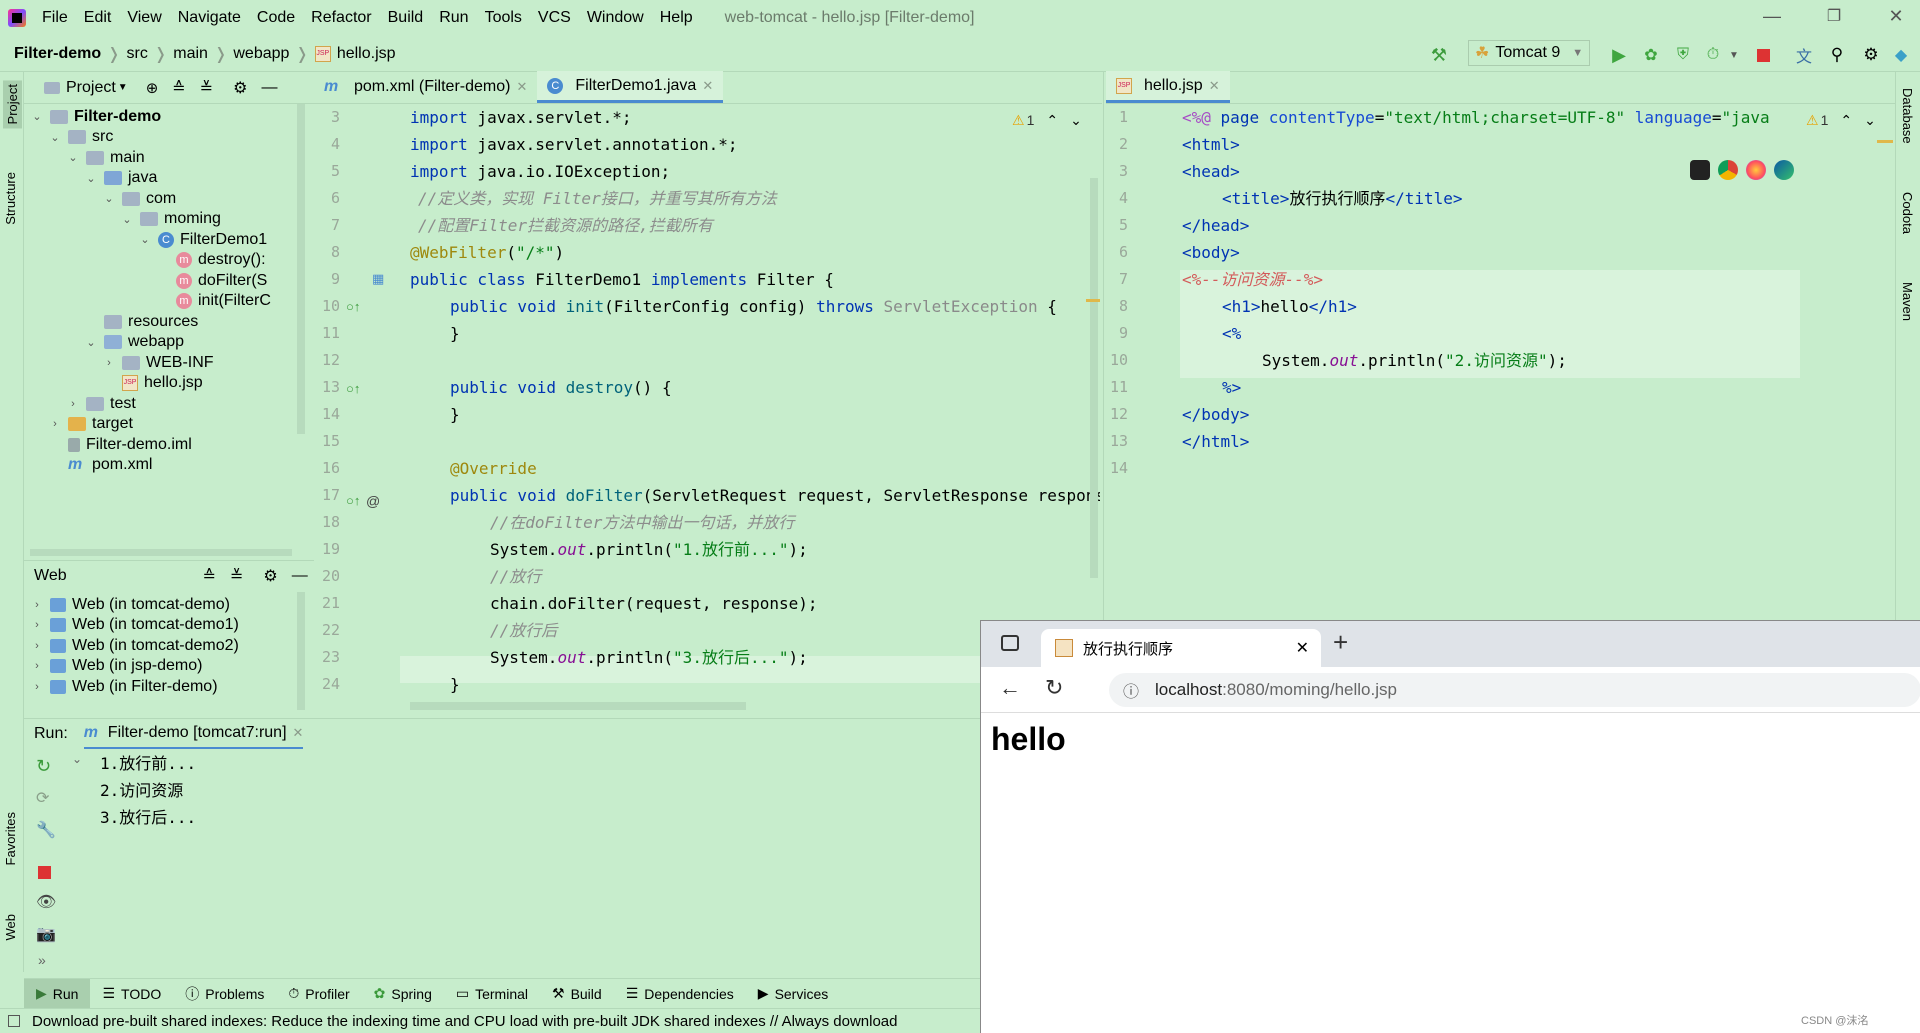  I want to click on editor2-inspection-widget: ⚠ 1 ⌃ ⌄, so click(1841, 120).